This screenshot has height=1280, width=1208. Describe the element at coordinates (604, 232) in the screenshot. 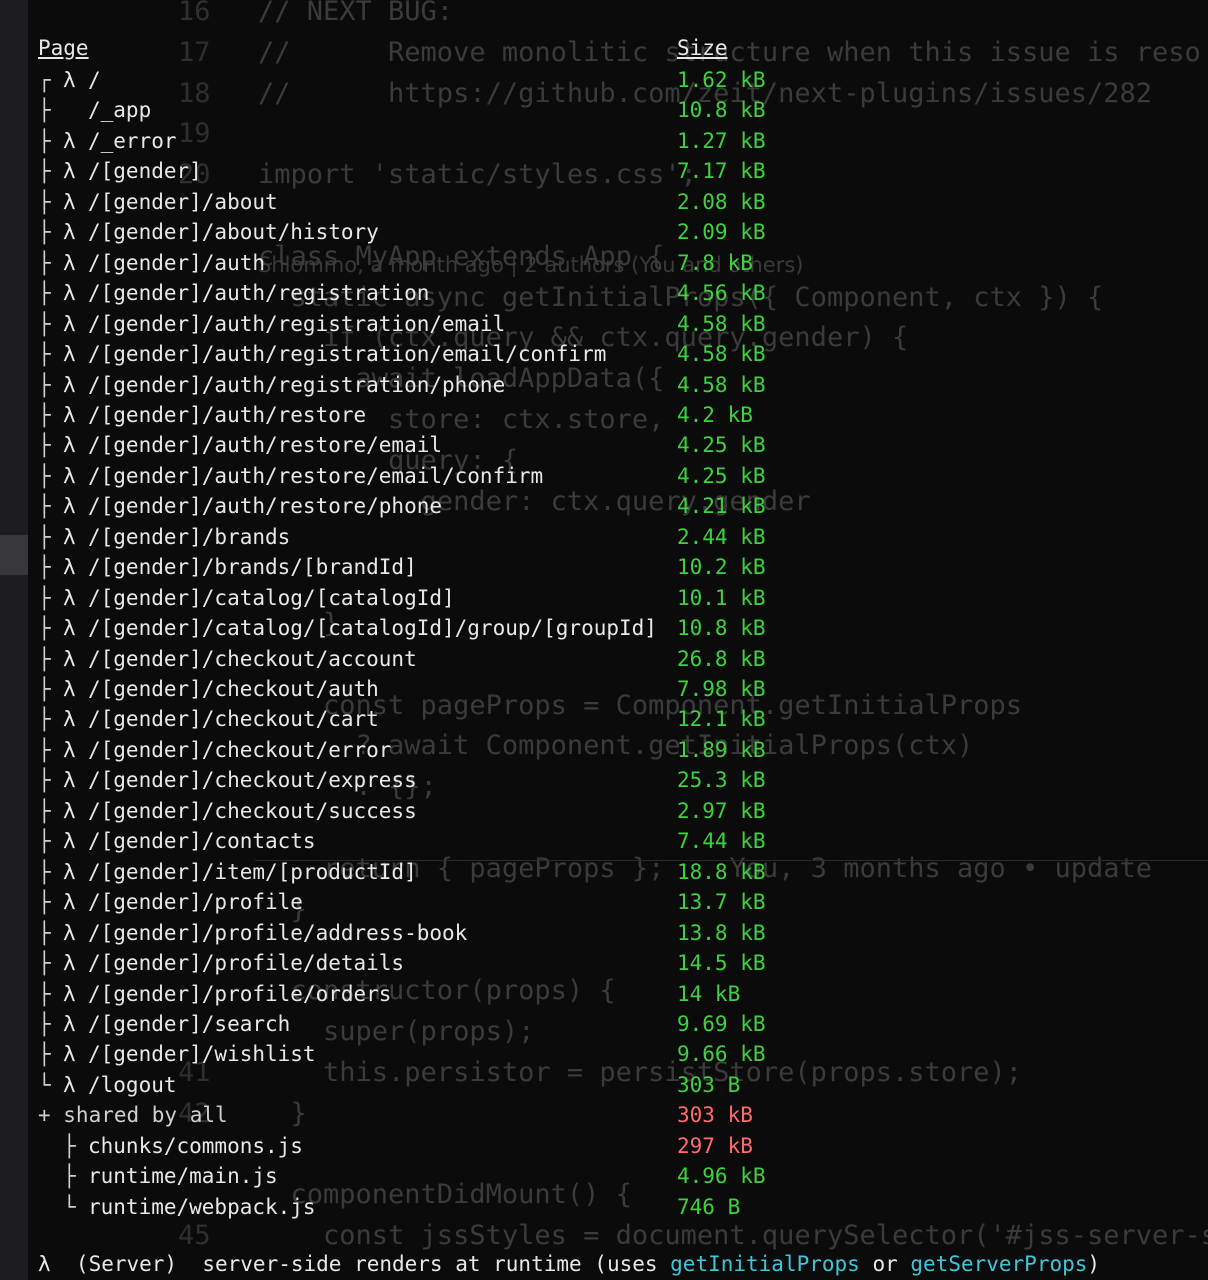

I see `route-row: ├ λ /[gender]/about/history 2.09 kB` at that location.